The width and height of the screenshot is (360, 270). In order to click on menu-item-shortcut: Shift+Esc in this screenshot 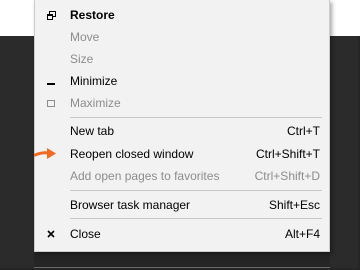, I will do `click(294, 205)`.